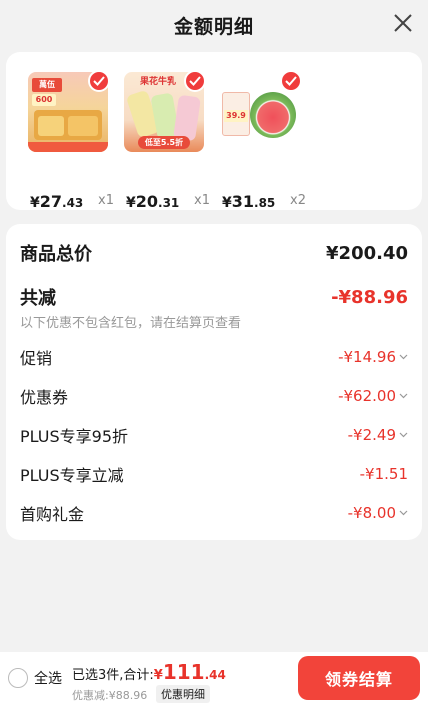  I want to click on product-price: ¥31.85, so click(249, 201).